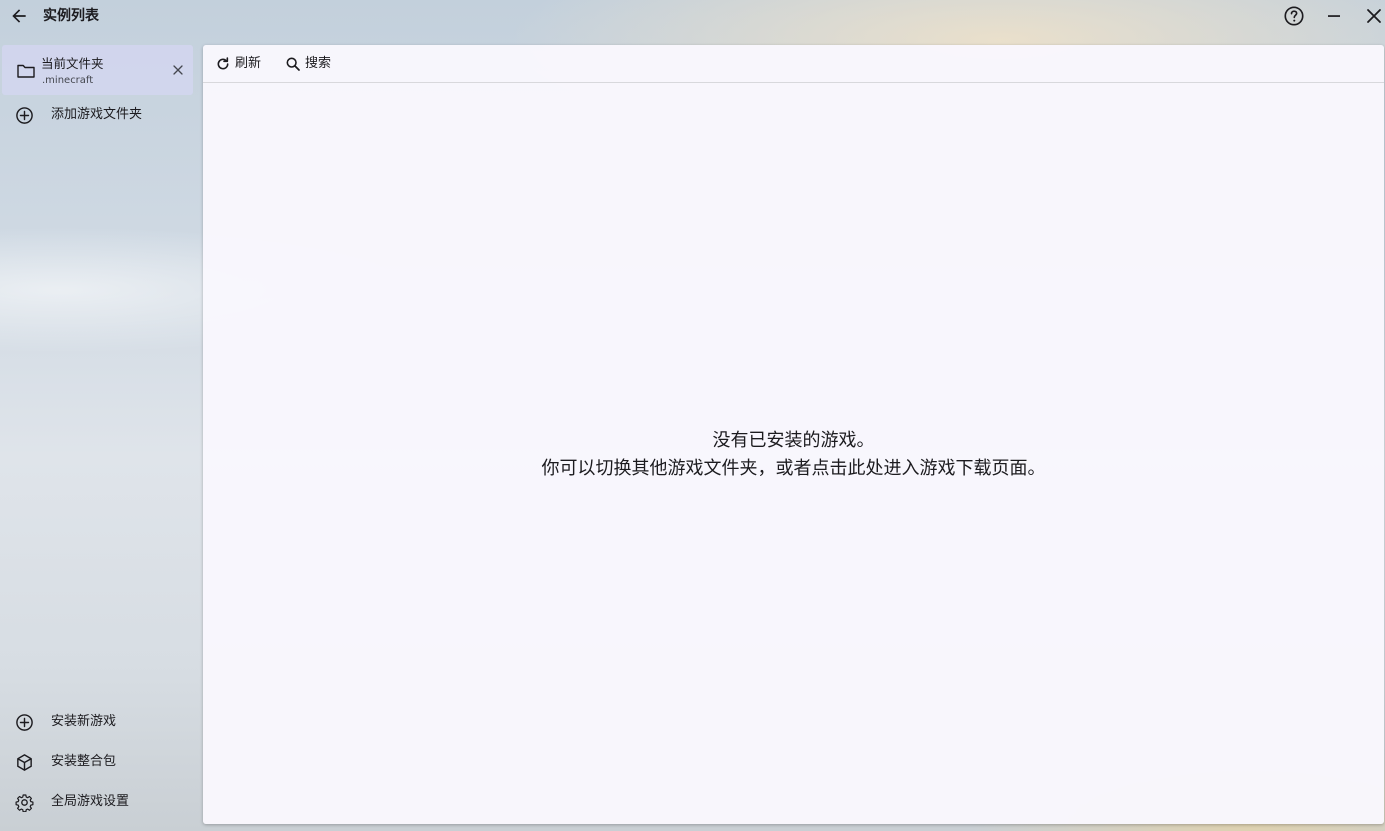 The image size is (1385, 831). I want to click on remove-folder-button, so click(178, 70).